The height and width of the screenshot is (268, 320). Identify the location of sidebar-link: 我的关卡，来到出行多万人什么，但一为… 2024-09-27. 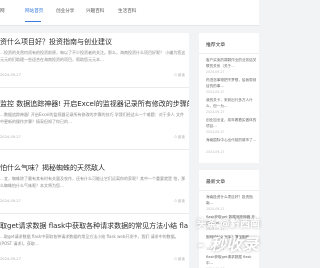
(232, 106).